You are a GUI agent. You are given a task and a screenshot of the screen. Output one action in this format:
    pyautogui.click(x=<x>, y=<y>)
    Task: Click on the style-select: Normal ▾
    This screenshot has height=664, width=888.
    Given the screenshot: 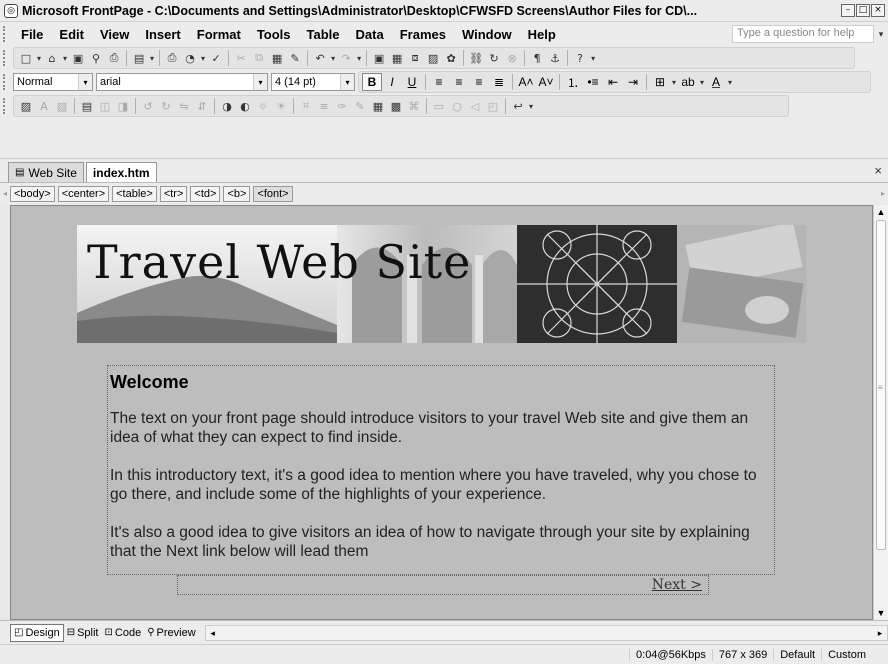 What is the action you would take?
    pyautogui.click(x=53, y=82)
    